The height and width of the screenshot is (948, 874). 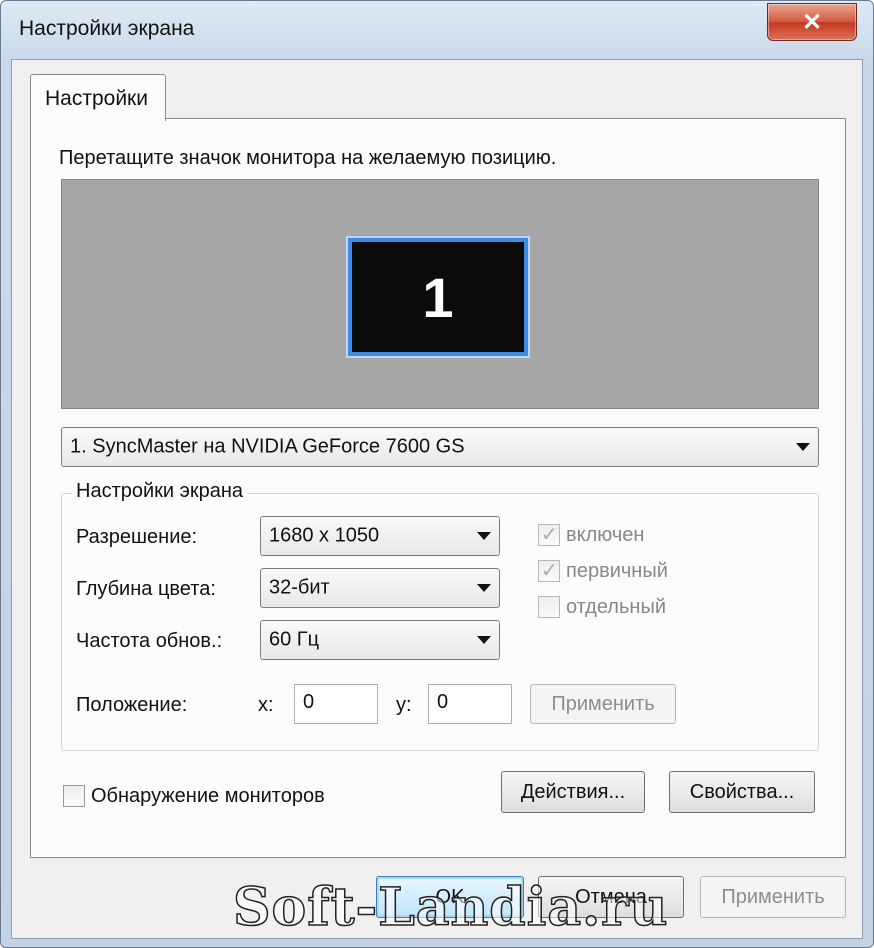 I want to click on monitor-number: 1, so click(x=438, y=297).